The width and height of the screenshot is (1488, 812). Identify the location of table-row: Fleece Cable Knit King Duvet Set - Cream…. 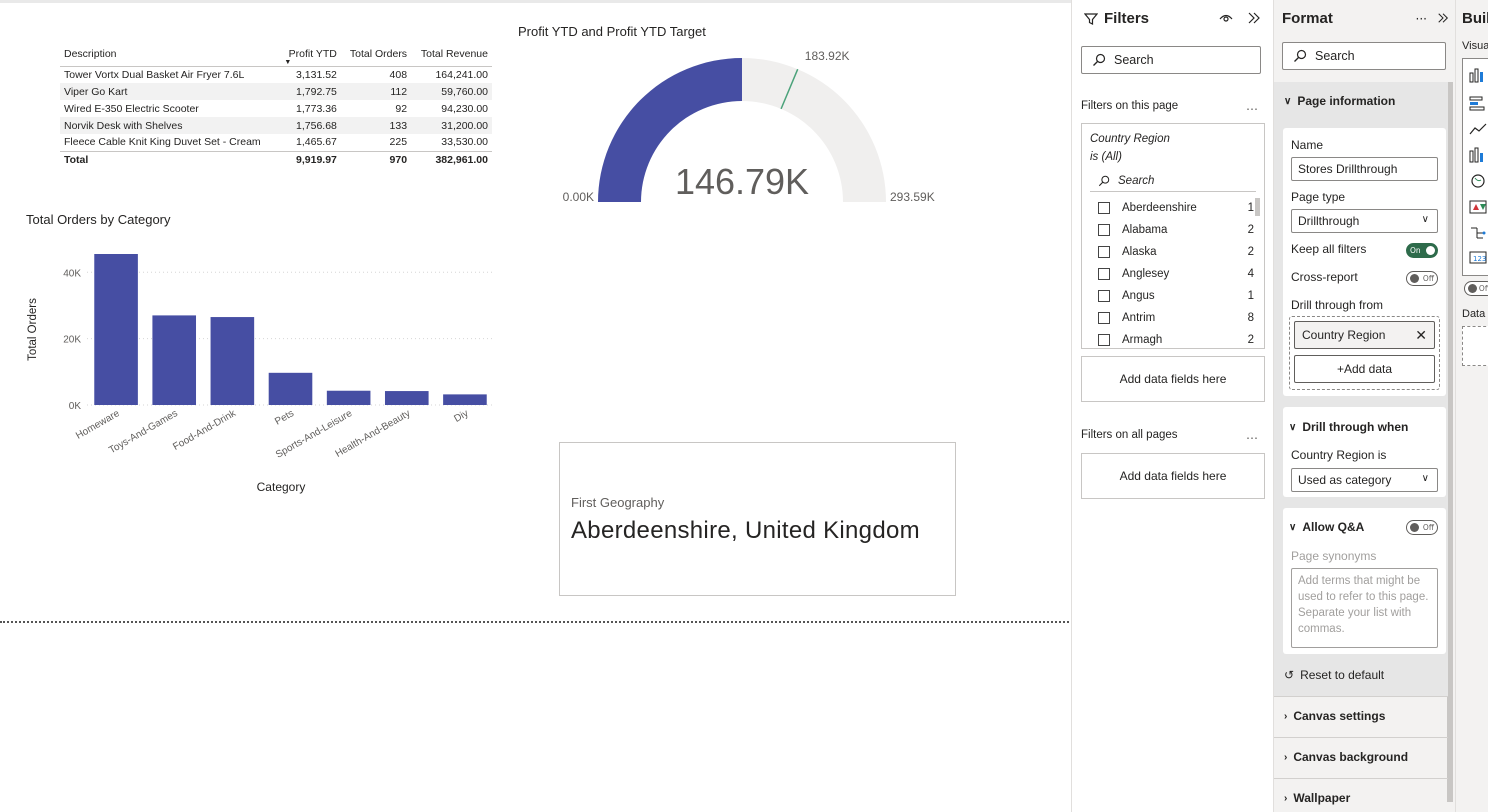
(276, 142).